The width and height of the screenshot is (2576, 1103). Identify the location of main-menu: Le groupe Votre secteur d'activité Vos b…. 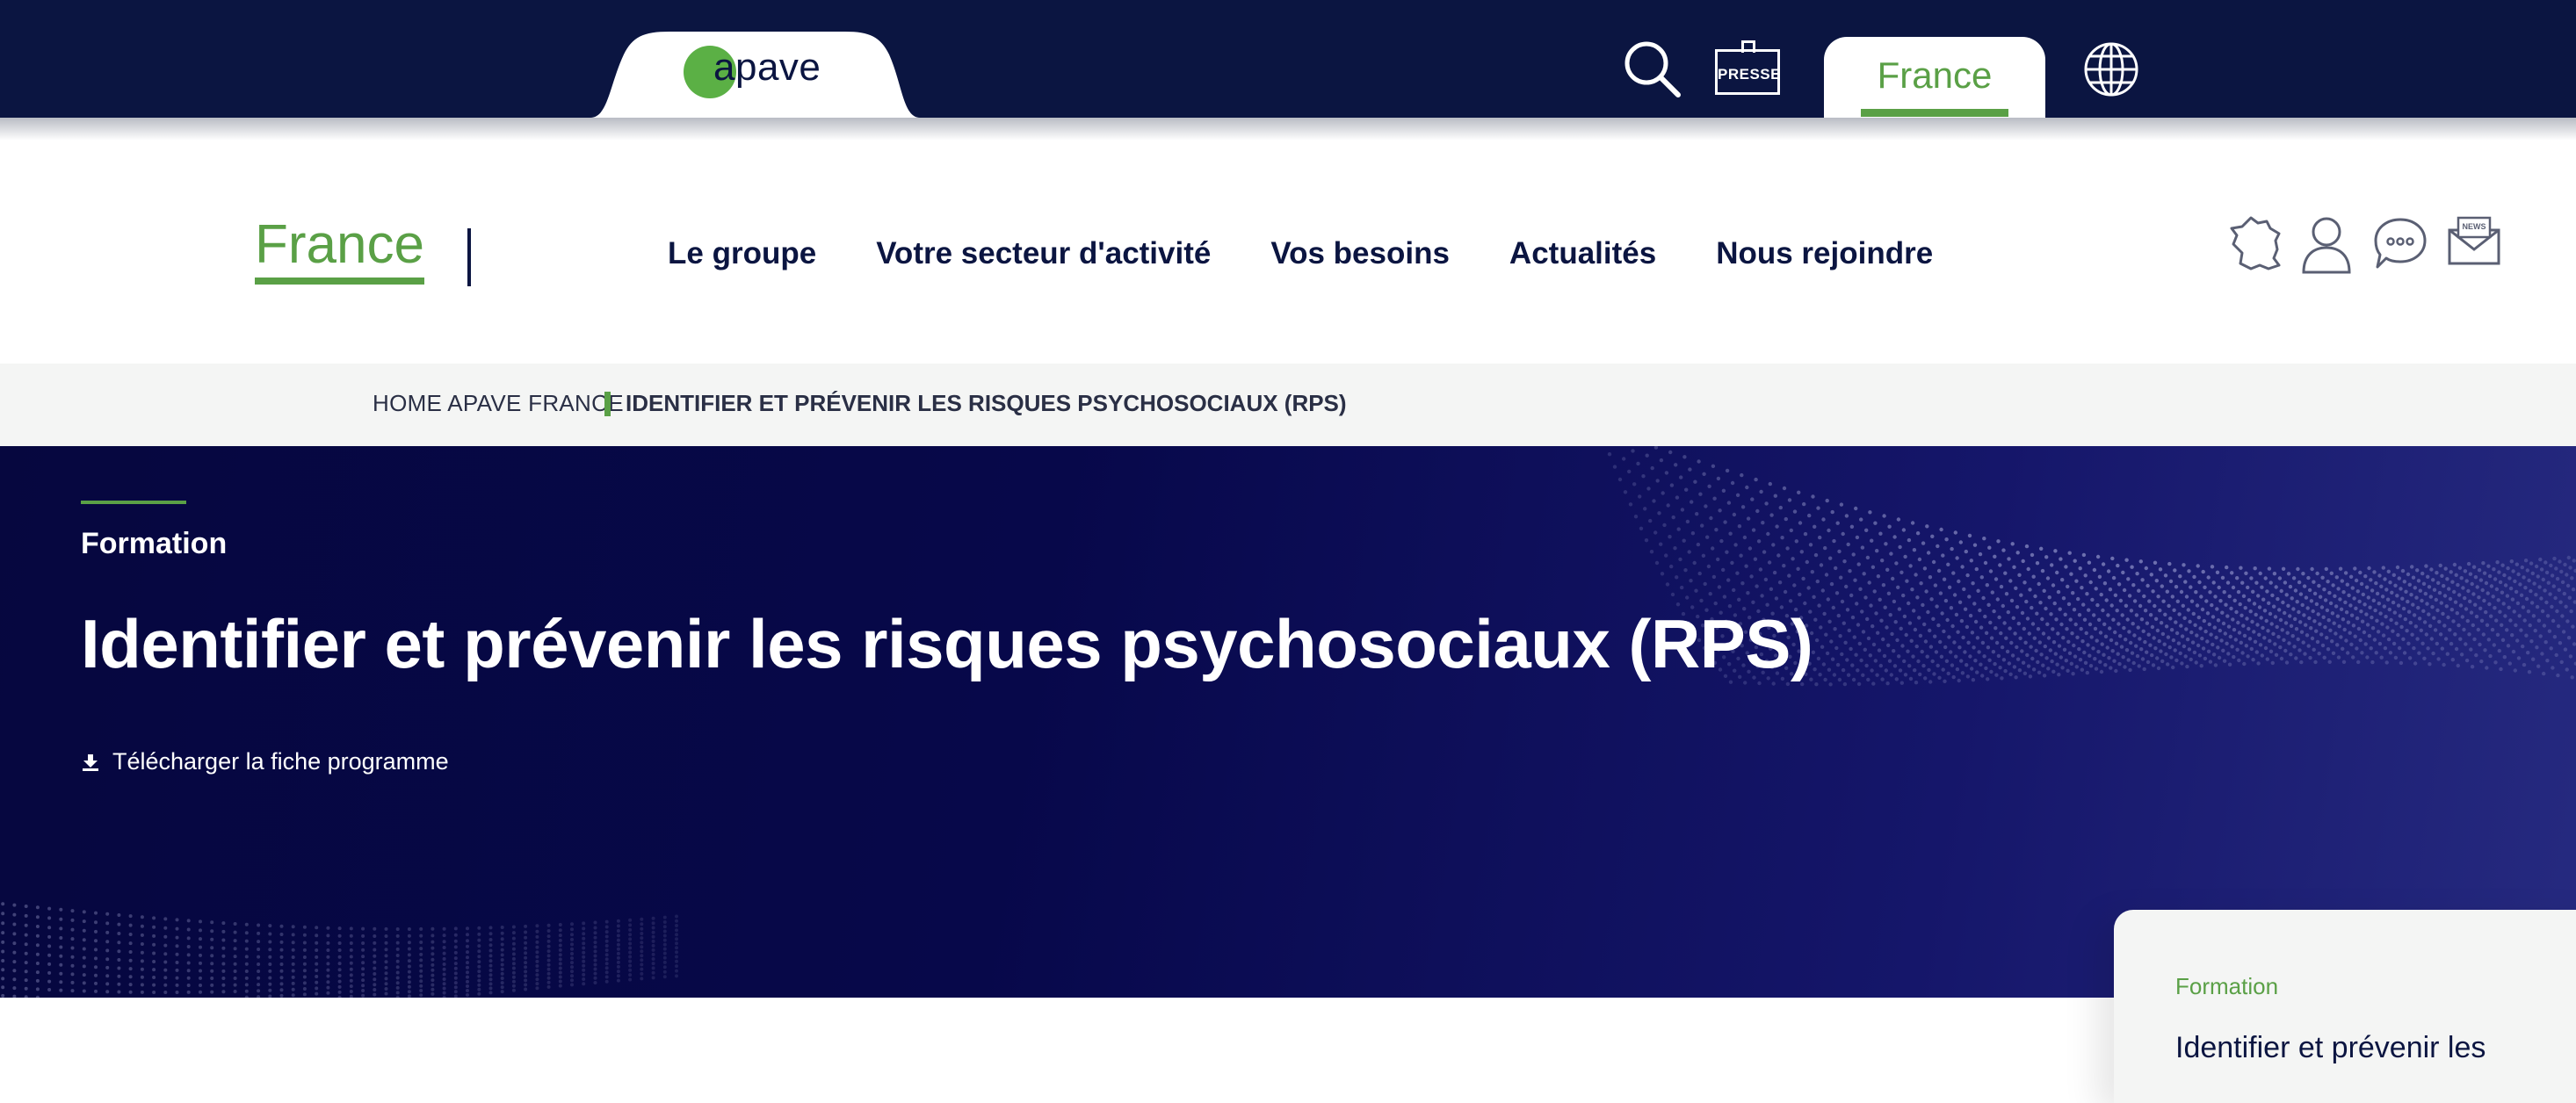
(1330, 254).